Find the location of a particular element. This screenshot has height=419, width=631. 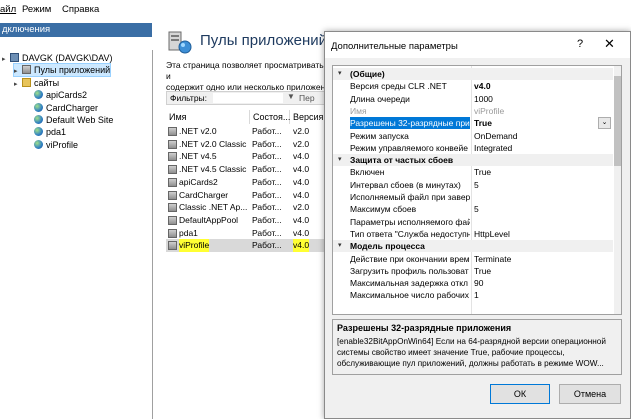

property-row: Включен True is located at coordinates (473, 172).